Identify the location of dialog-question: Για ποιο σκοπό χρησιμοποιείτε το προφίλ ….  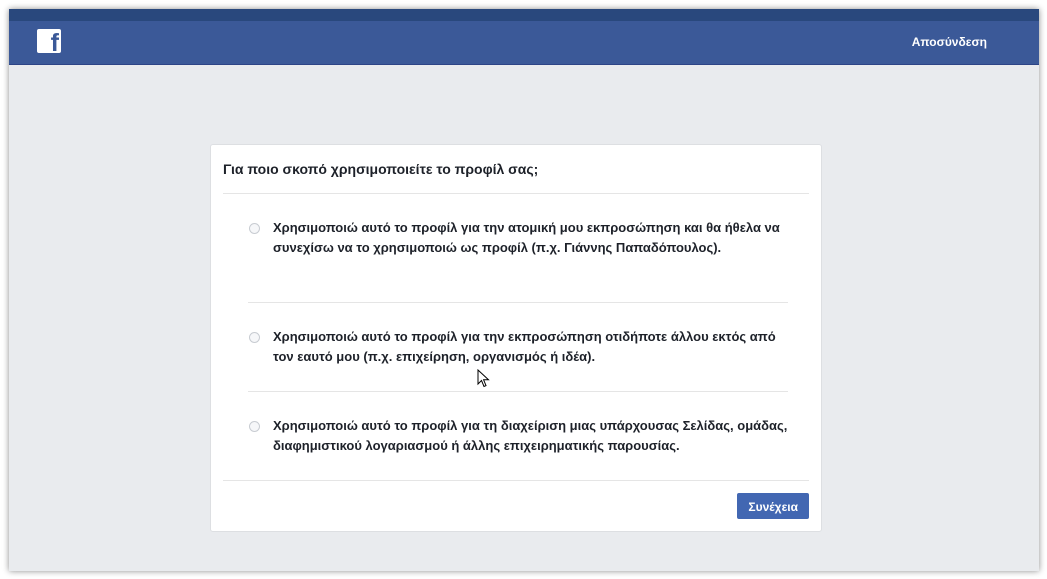
(381, 169).